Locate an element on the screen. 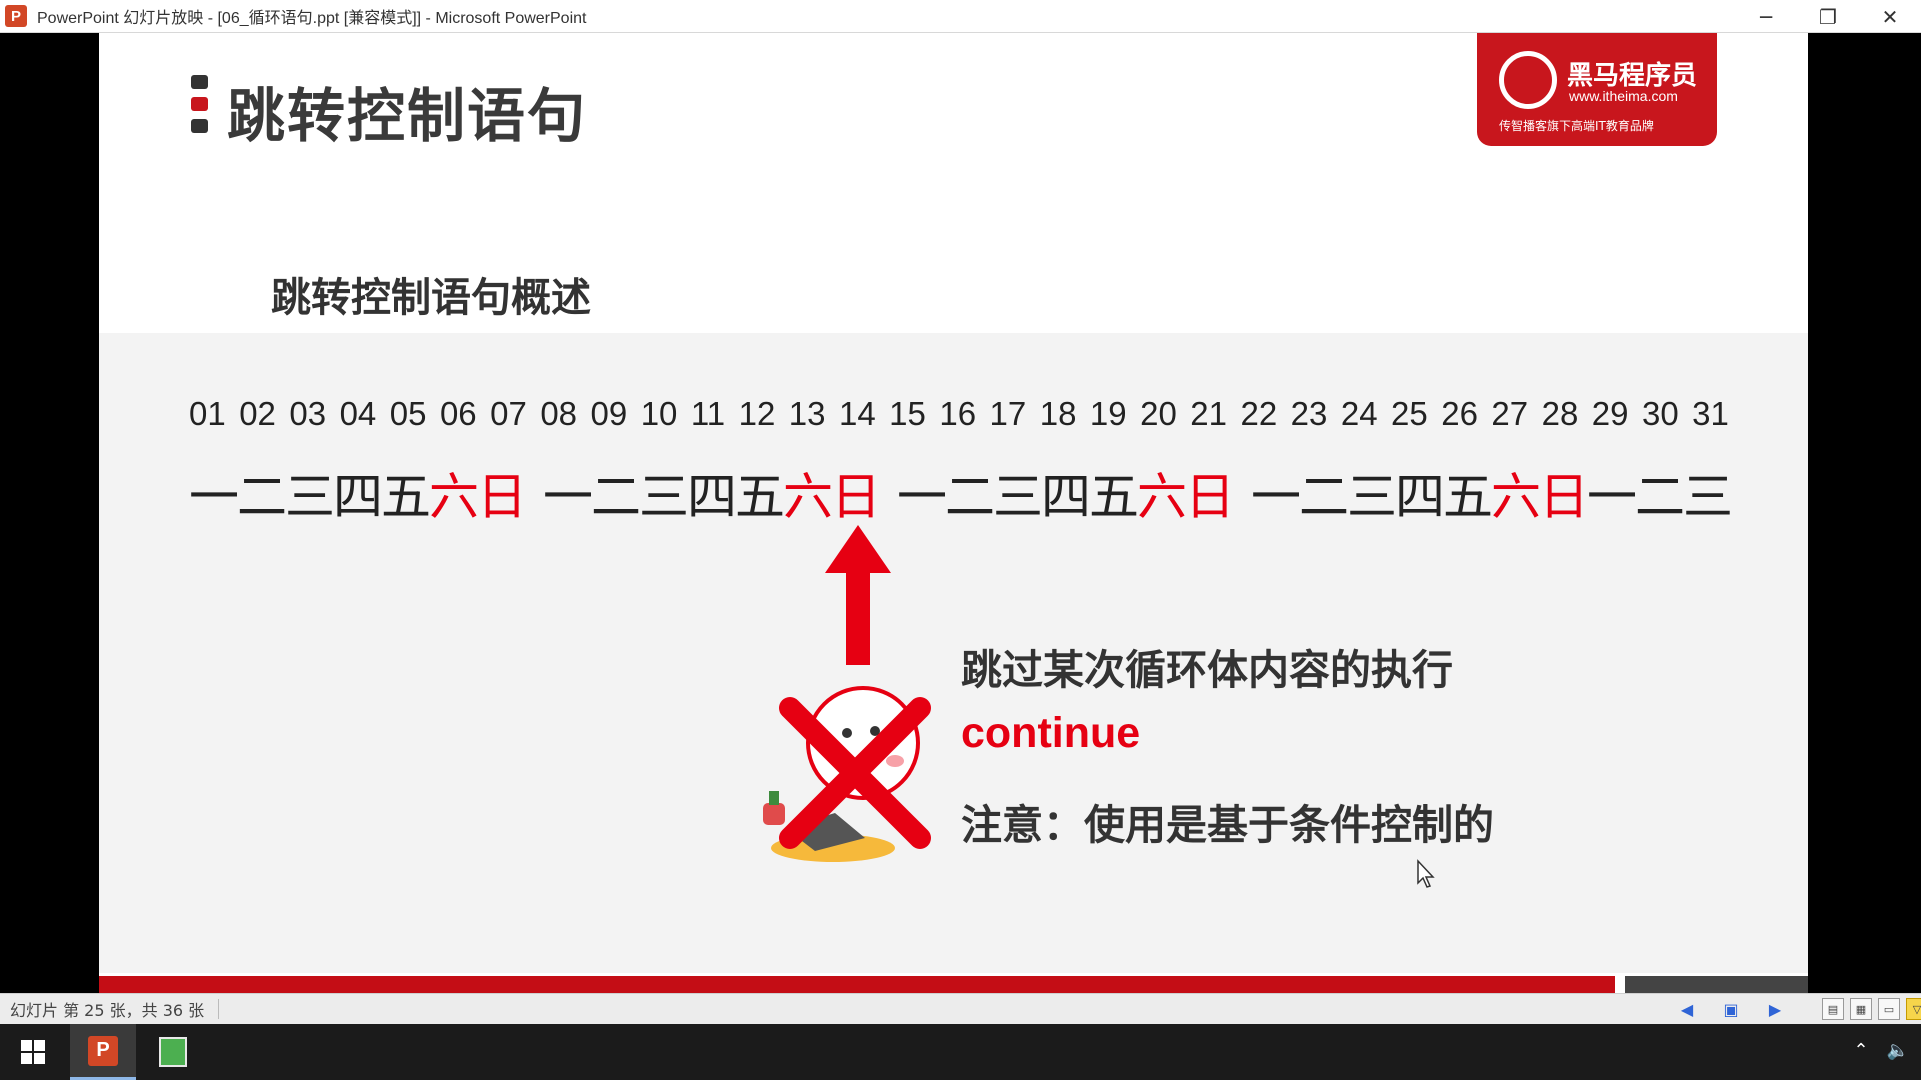  reading-view-button: ▭ is located at coordinates (1889, 1009).